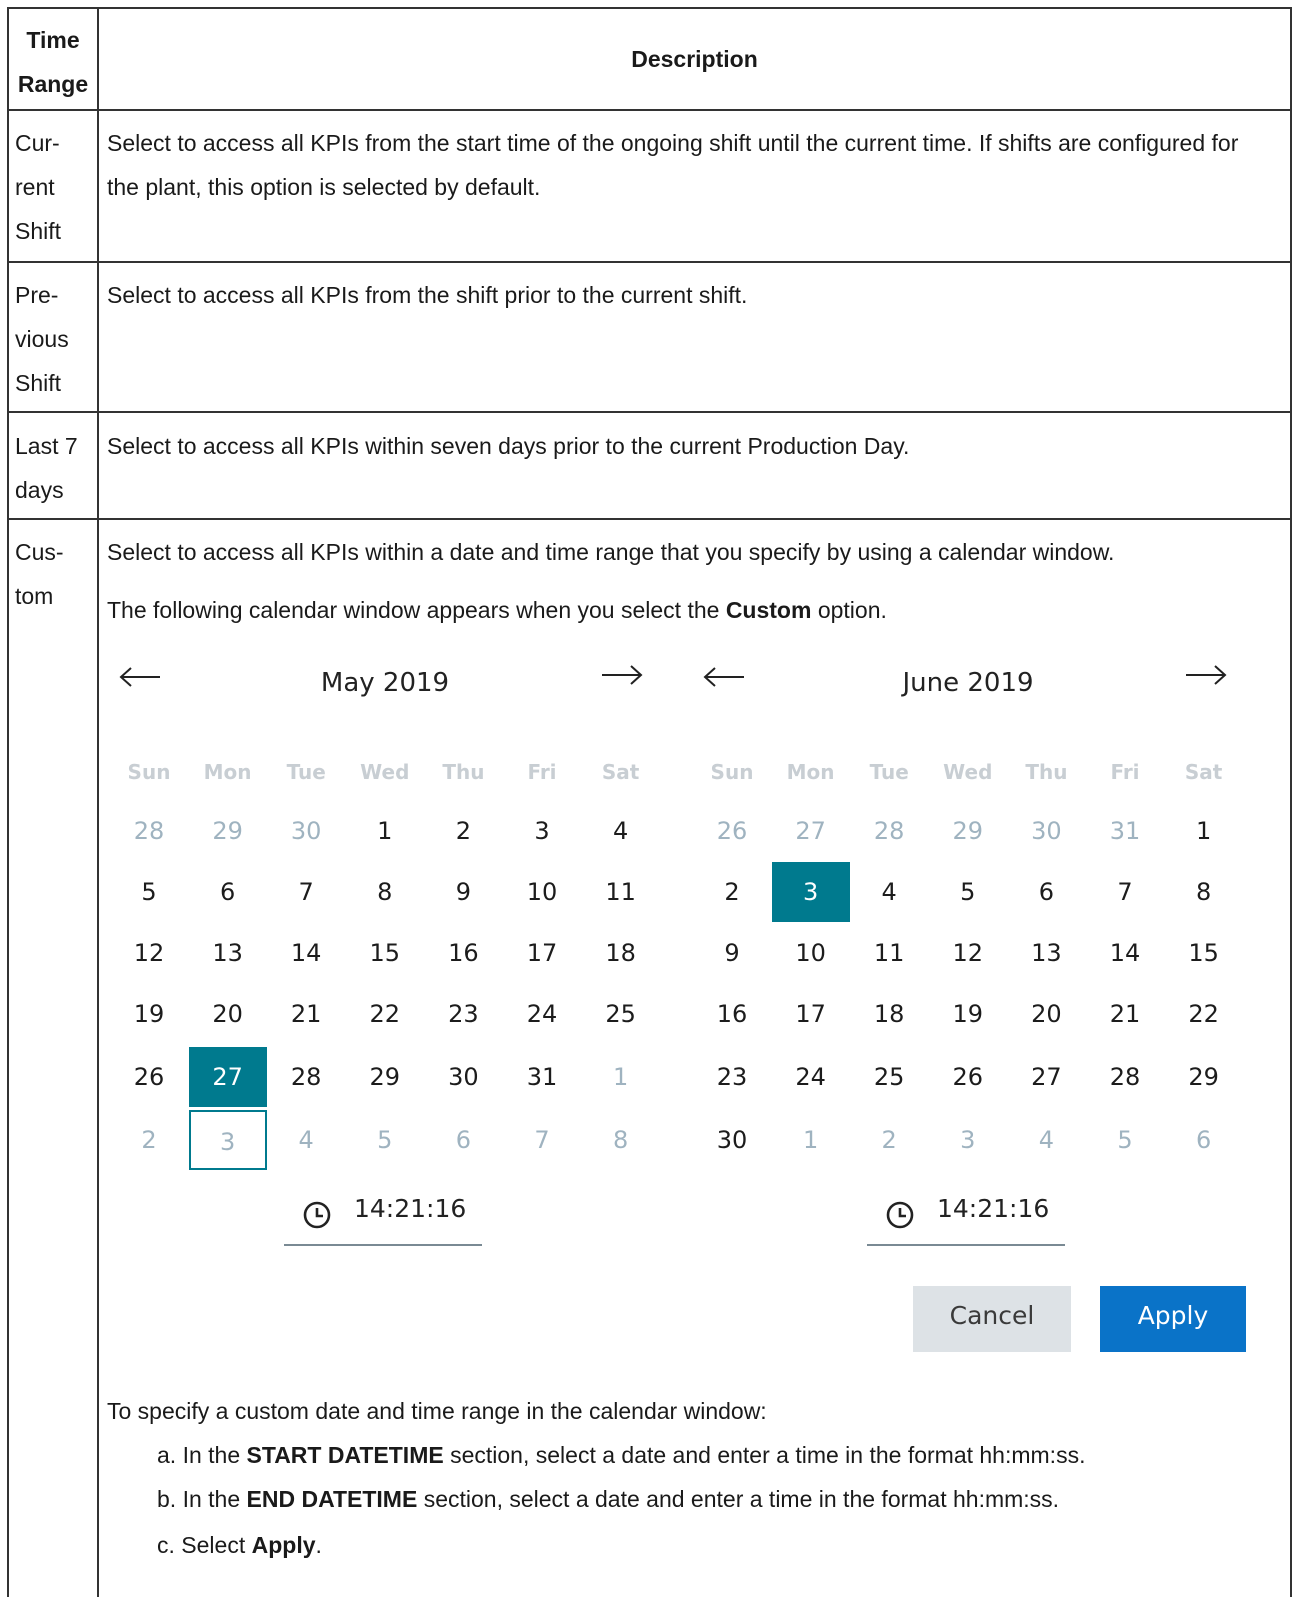 Image resolution: width=1299 pixels, height=1597 pixels. What do you see at coordinates (1291, 802) in the screenshot?
I see `table-border-right` at bounding box center [1291, 802].